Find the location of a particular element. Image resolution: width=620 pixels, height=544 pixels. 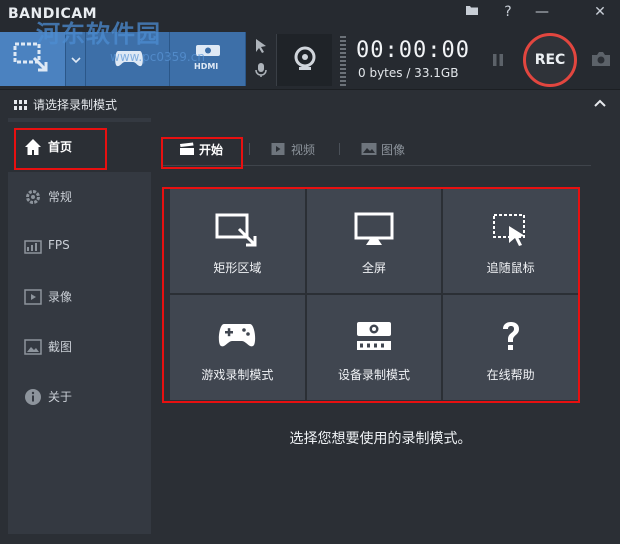

tab-video: 视频 is located at coordinates (299, 149).